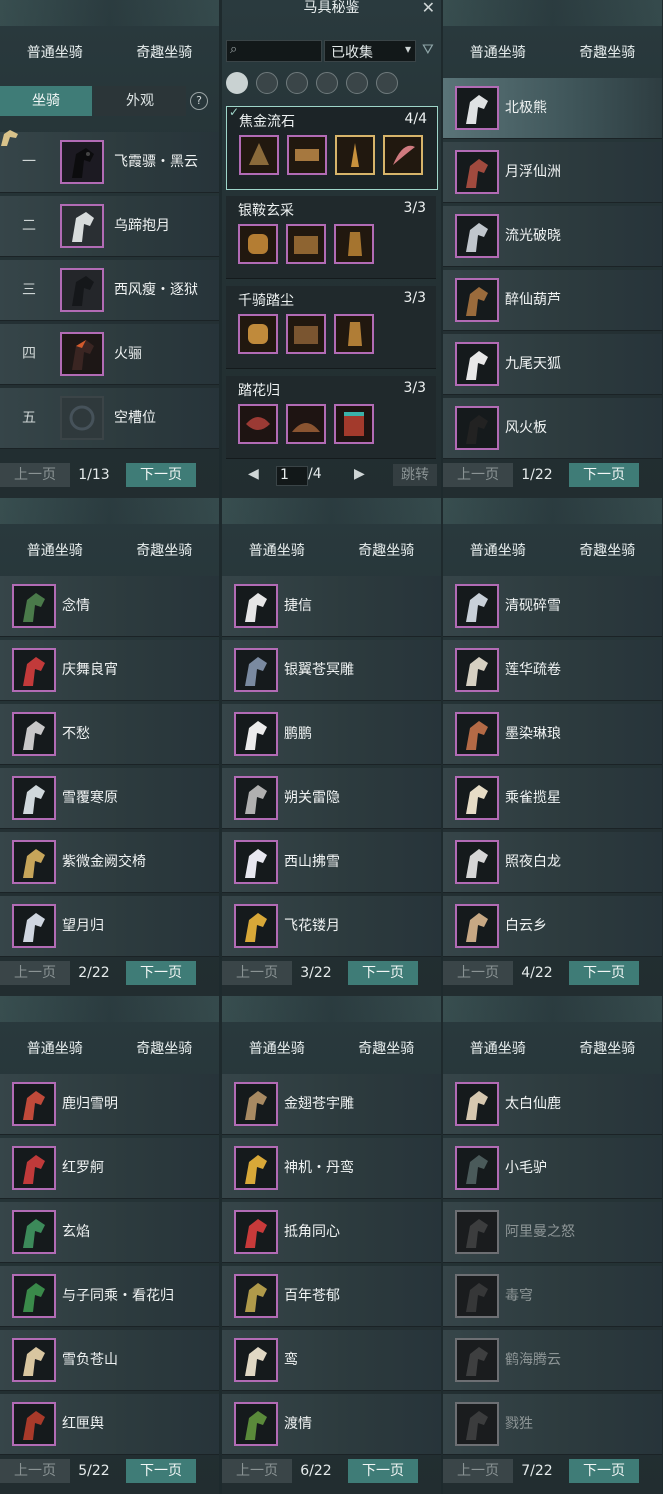 Image resolution: width=663 pixels, height=1494 pixels. I want to click on category-horseshoe-icon, so click(357, 83).